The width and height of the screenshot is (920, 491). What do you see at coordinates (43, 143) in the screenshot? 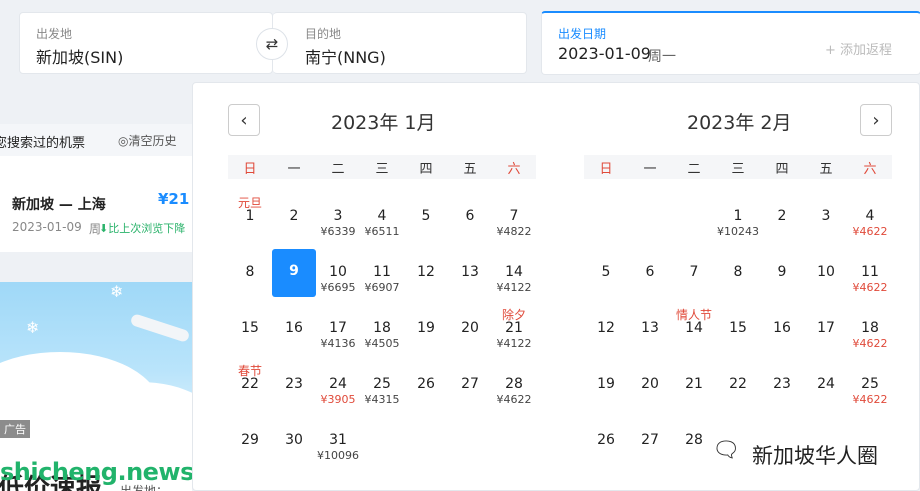
I see `history-title: 您搜索过的机票` at bounding box center [43, 143].